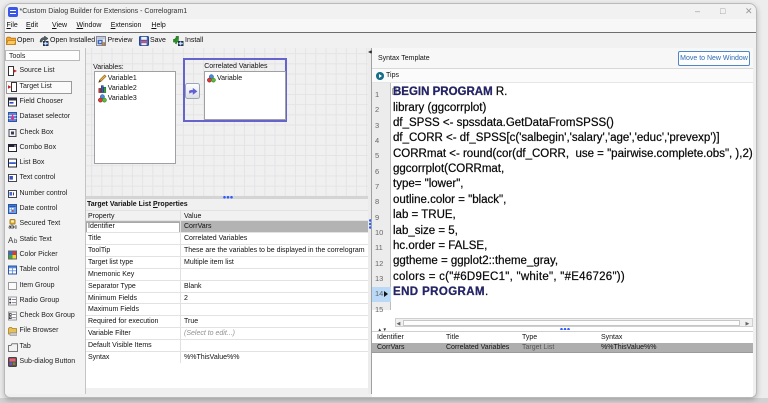 The image size is (768, 403). Describe the element at coordinates (13, 227) in the screenshot. I see `svg-text: abc` at that location.